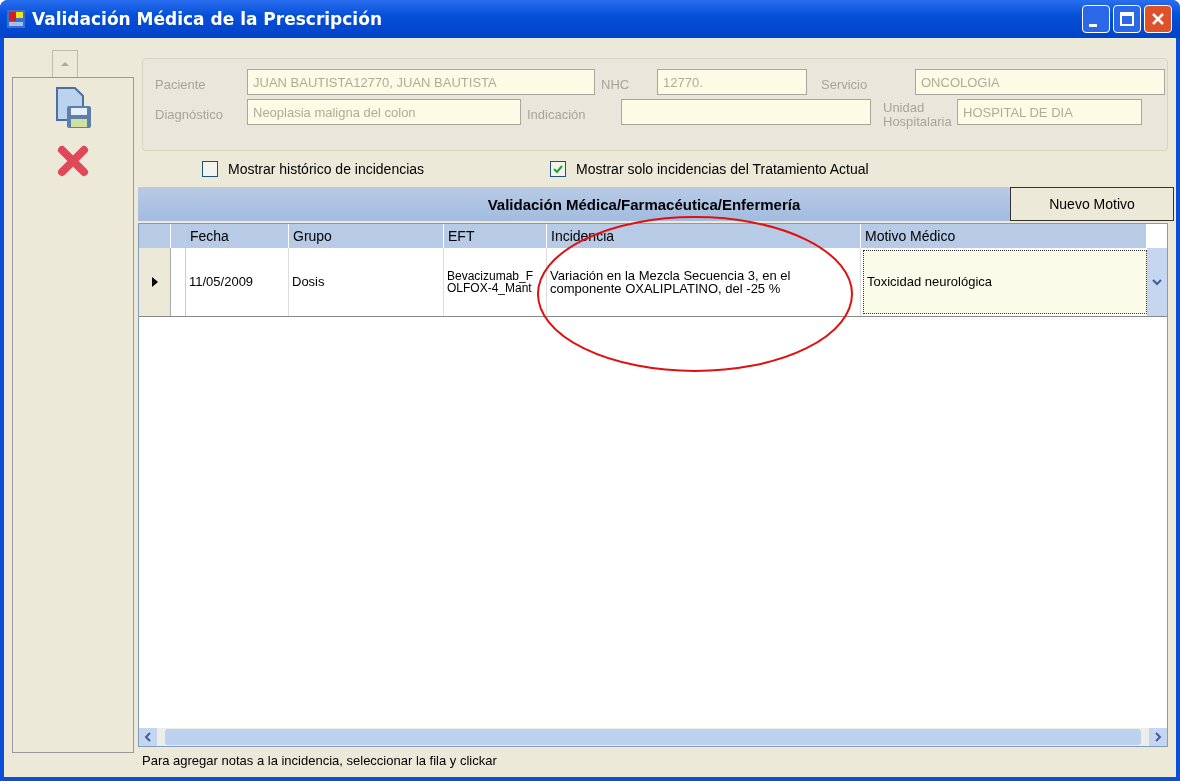  Describe the element at coordinates (495, 282) in the screenshot. I see `table-cell: Bevacizumab_FOLFOX-4_Mant` at that location.